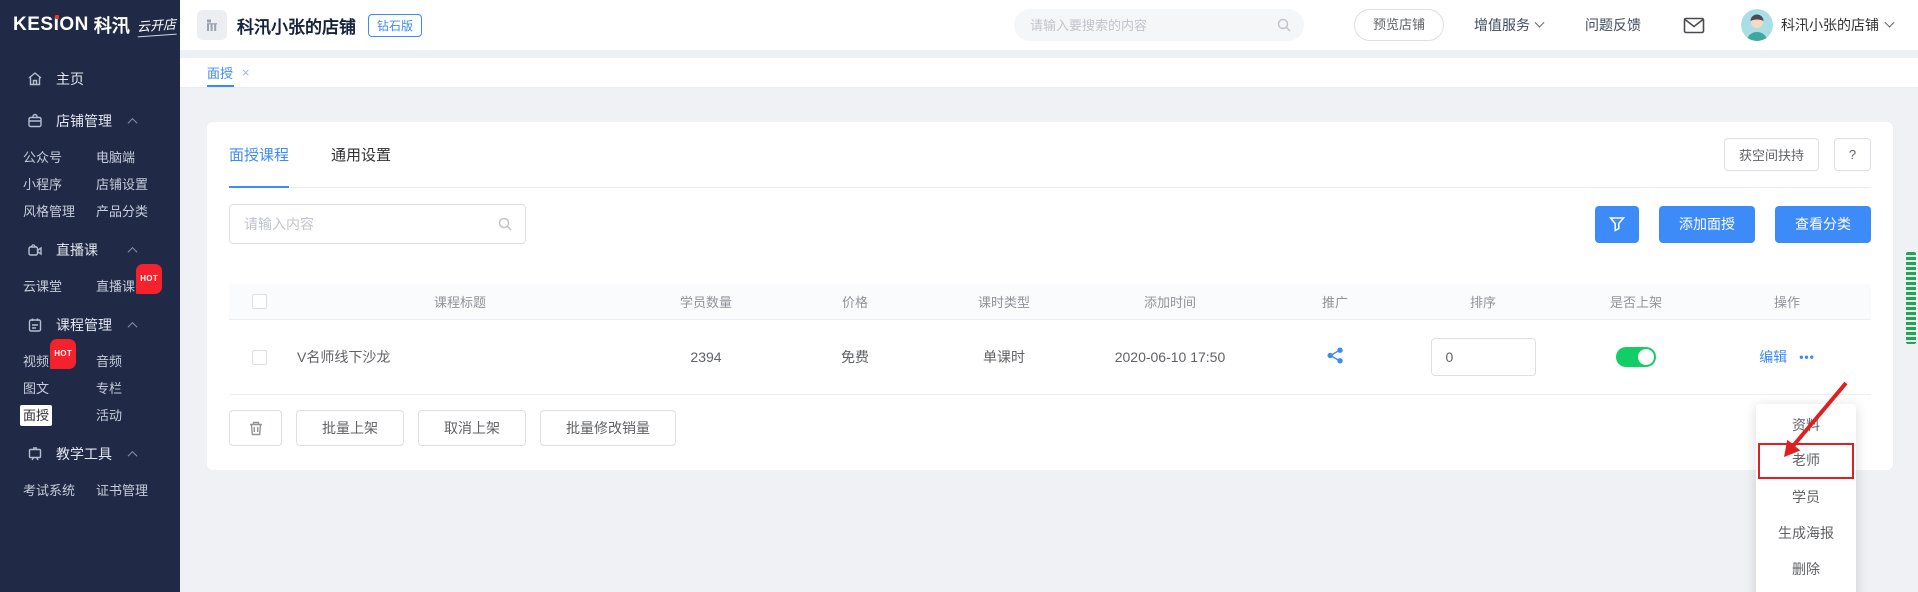  What do you see at coordinates (350, 428) in the screenshot?
I see `batch-shelve-button: 批量上架` at bounding box center [350, 428].